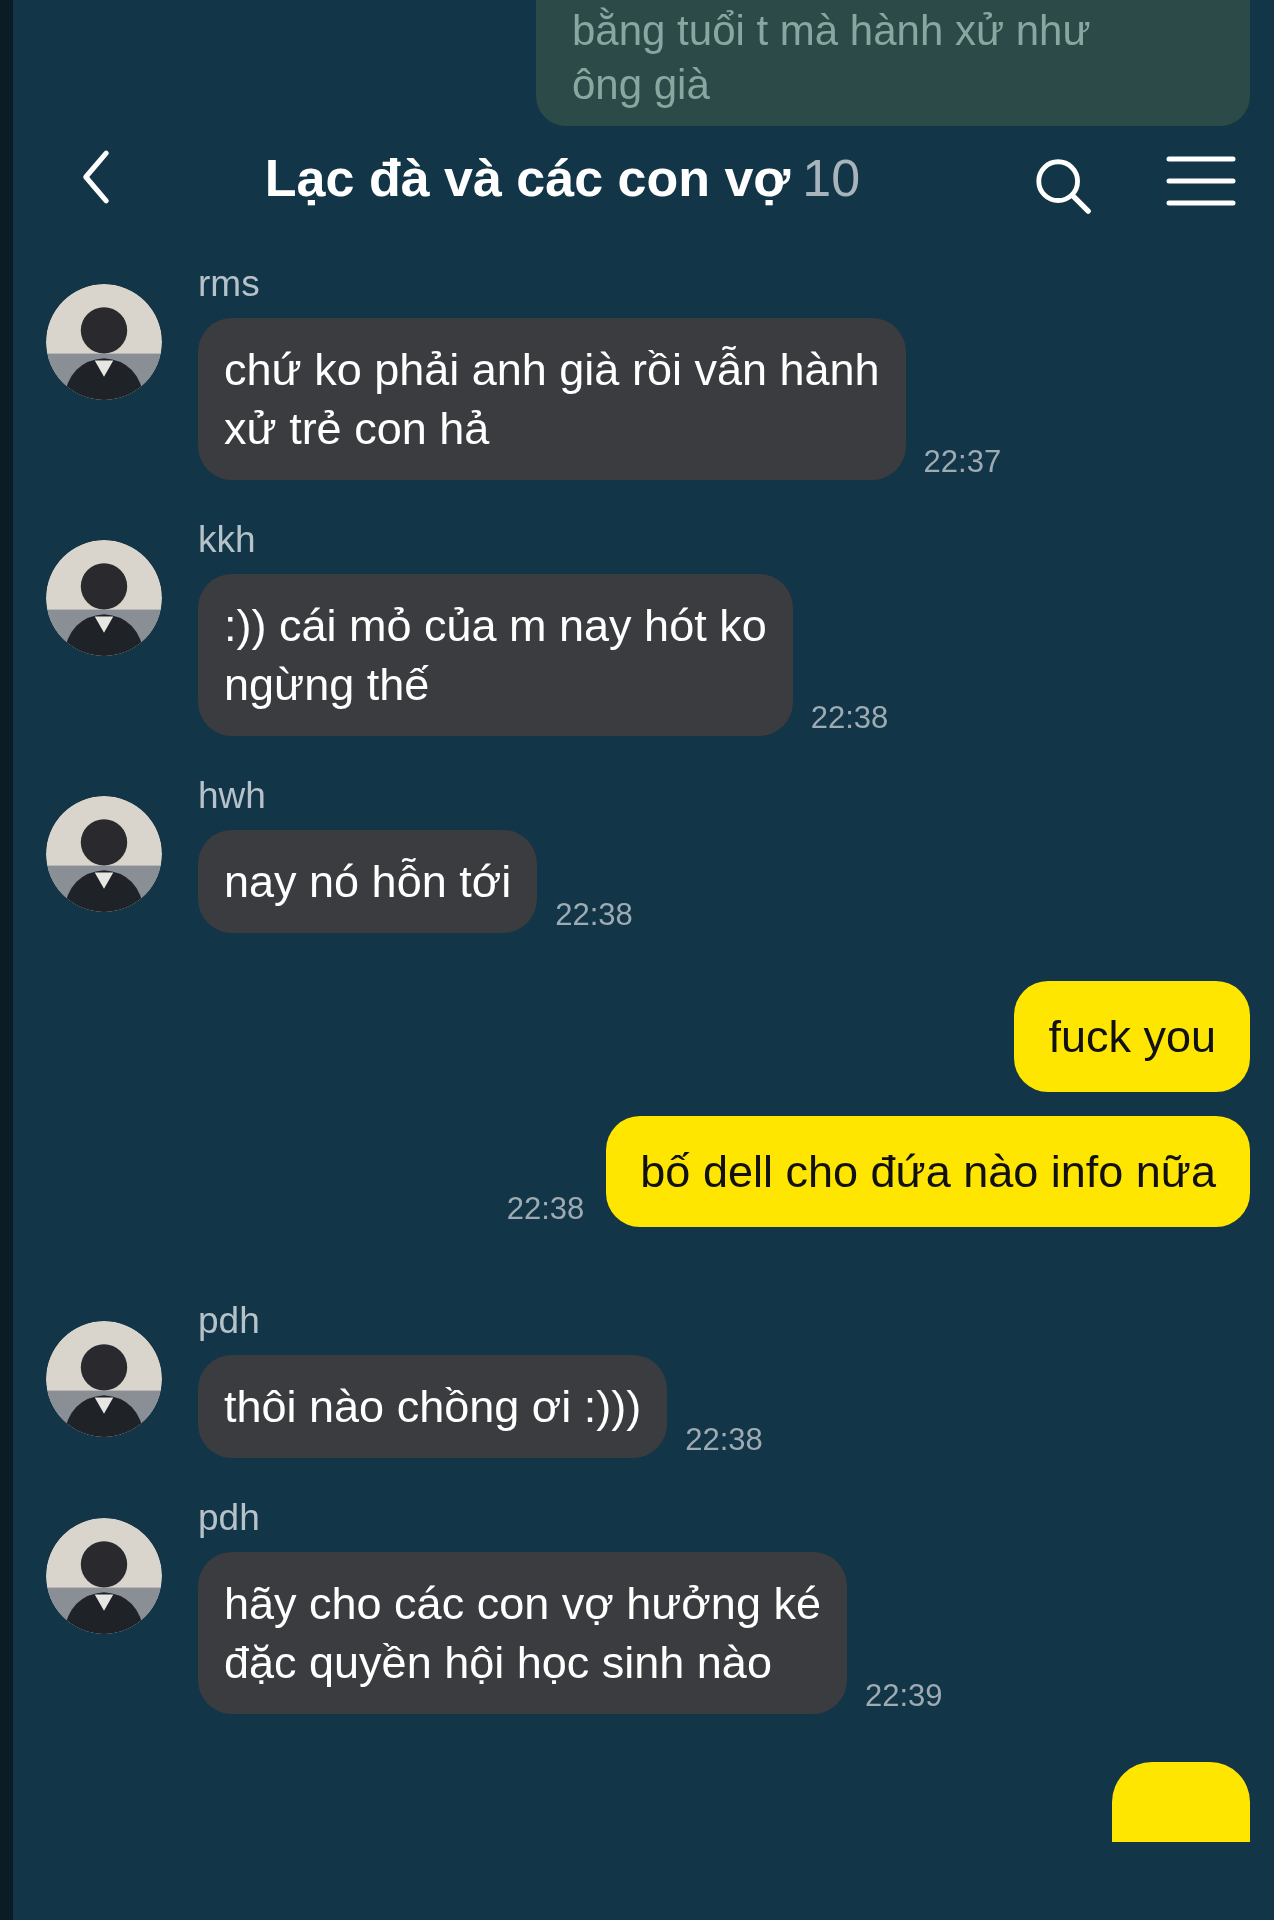 The width and height of the screenshot is (1274, 1920). Describe the element at coordinates (1132, 1036) in the screenshot. I see `message-bubble: fuck you` at that location.